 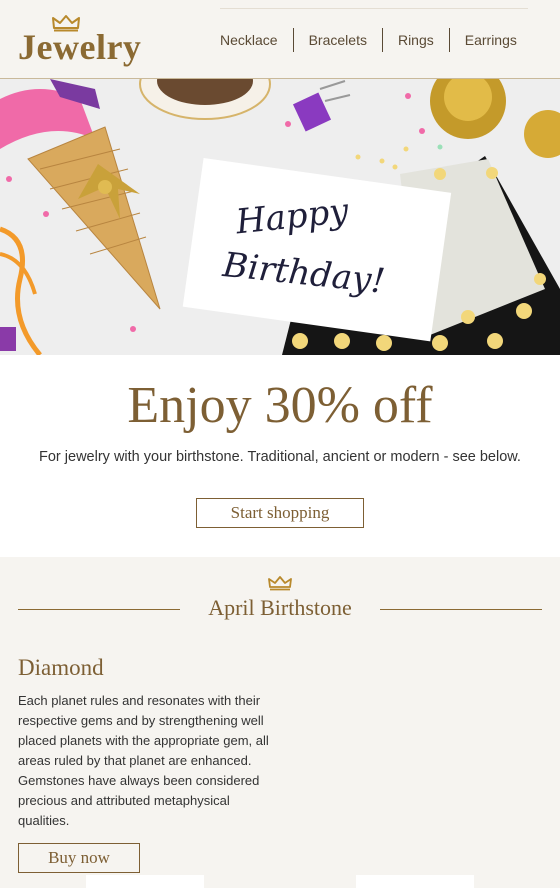 I want to click on nav-earrings: Earrings, so click(x=490, y=40).